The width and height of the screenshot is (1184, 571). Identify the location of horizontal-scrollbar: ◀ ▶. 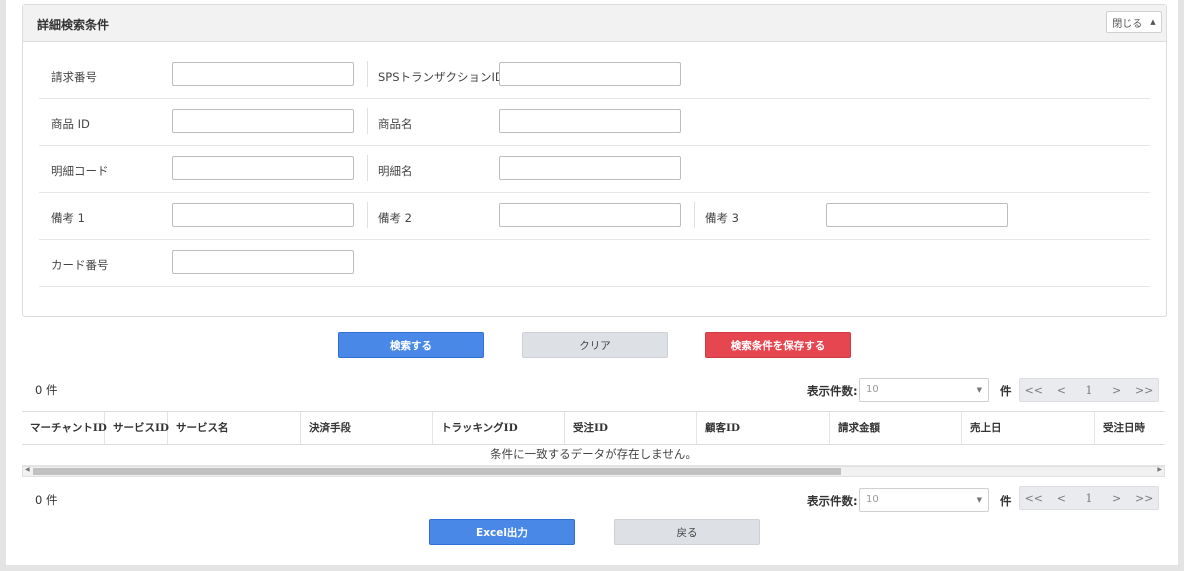
(593, 471).